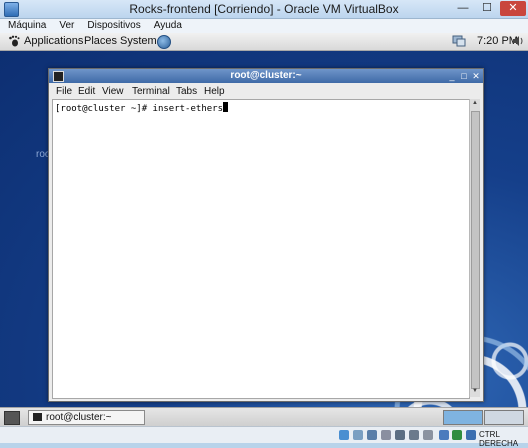  Describe the element at coordinates (225, 107) in the screenshot. I see `text-cursor` at that location.